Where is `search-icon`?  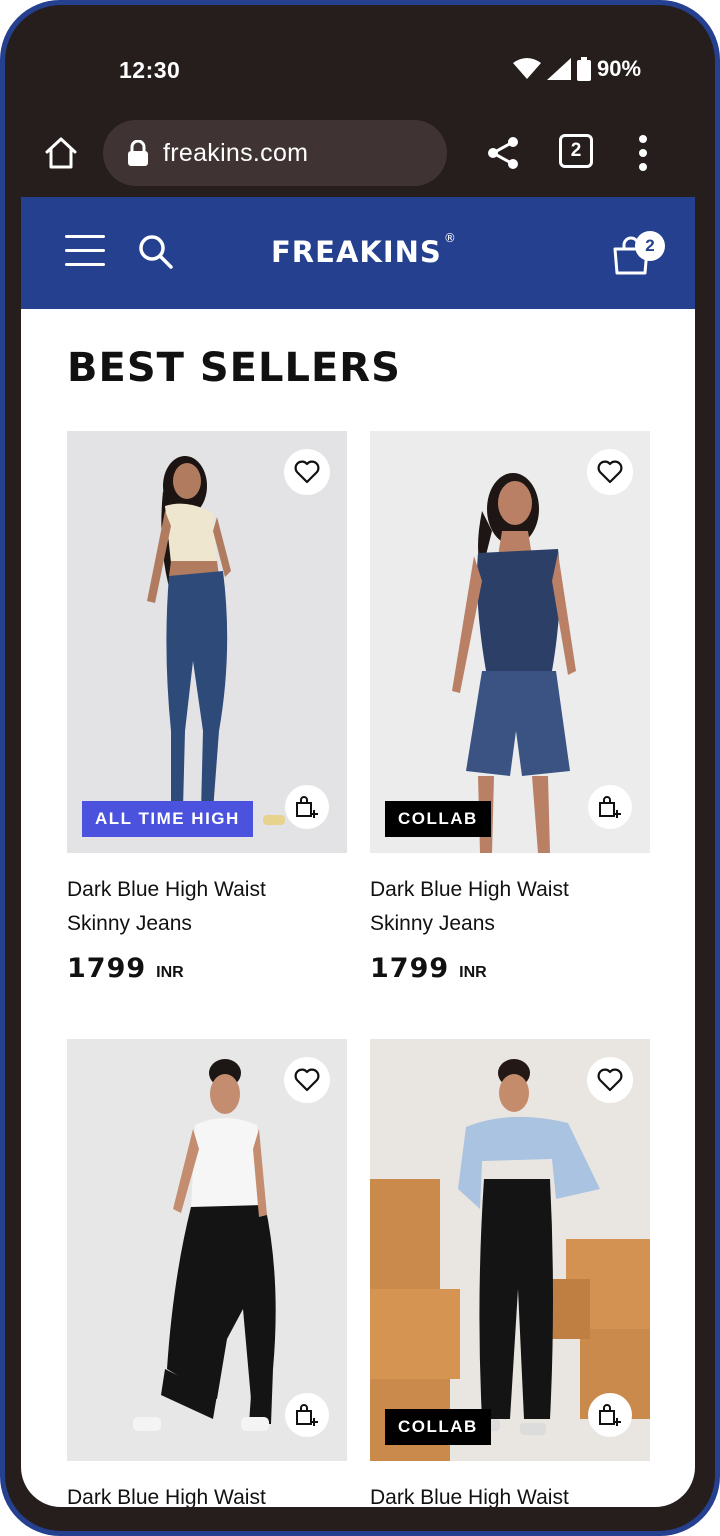
search-icon is located at coordinates (156, 252).